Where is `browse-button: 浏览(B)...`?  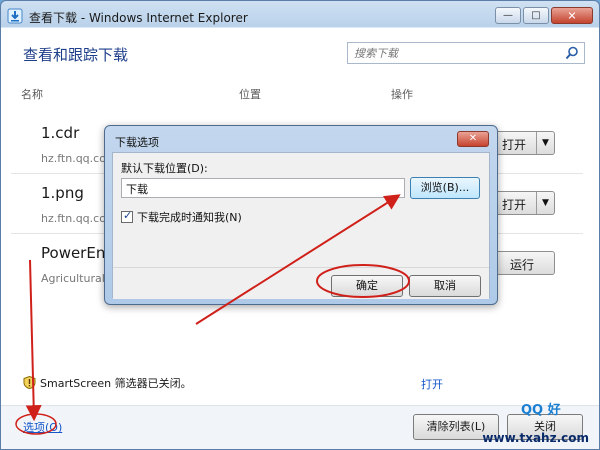 browse-button: 浏览(B)... is located at coordinates (445, 188).